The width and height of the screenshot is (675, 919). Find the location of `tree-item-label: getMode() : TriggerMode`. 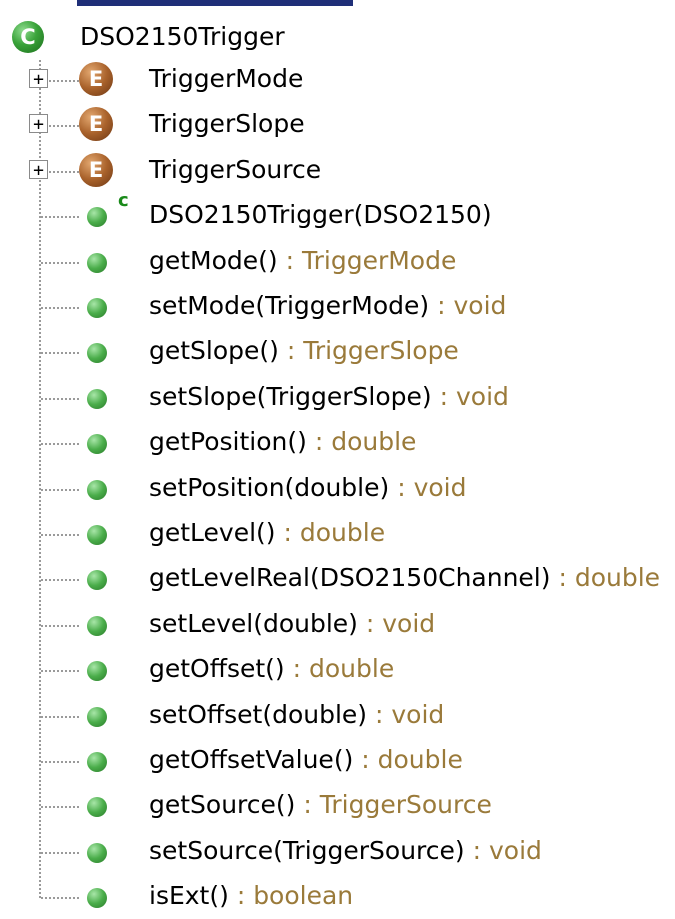

tree-item-label: getMode() : TriggerMode is located at coordinates (302, 260).